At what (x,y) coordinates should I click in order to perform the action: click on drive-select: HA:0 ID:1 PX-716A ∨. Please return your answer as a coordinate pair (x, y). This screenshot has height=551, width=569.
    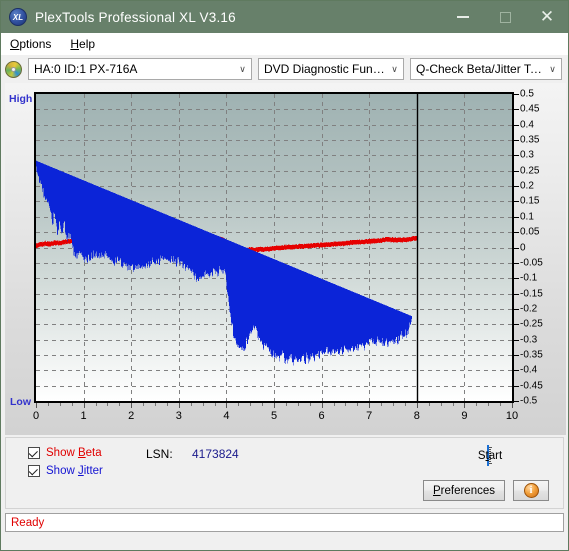
    Looking at the image, I should click on (140, 69).